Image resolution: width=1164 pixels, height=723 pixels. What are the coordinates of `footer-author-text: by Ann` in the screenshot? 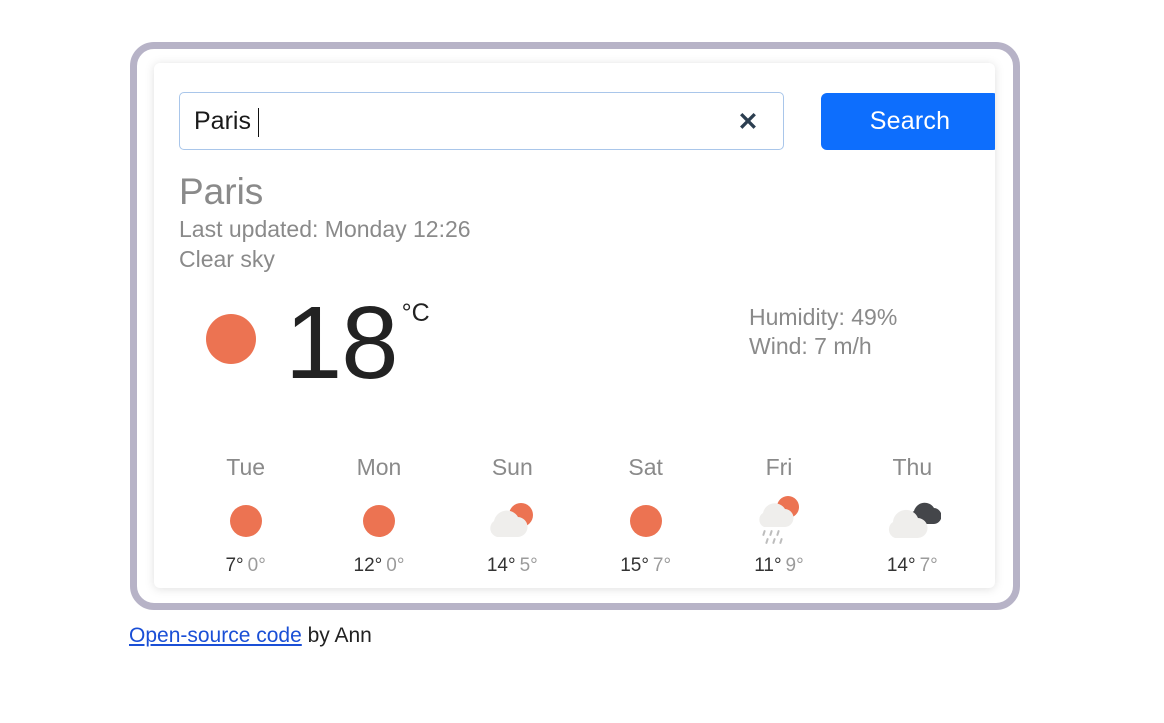 It's located at (336, 635).